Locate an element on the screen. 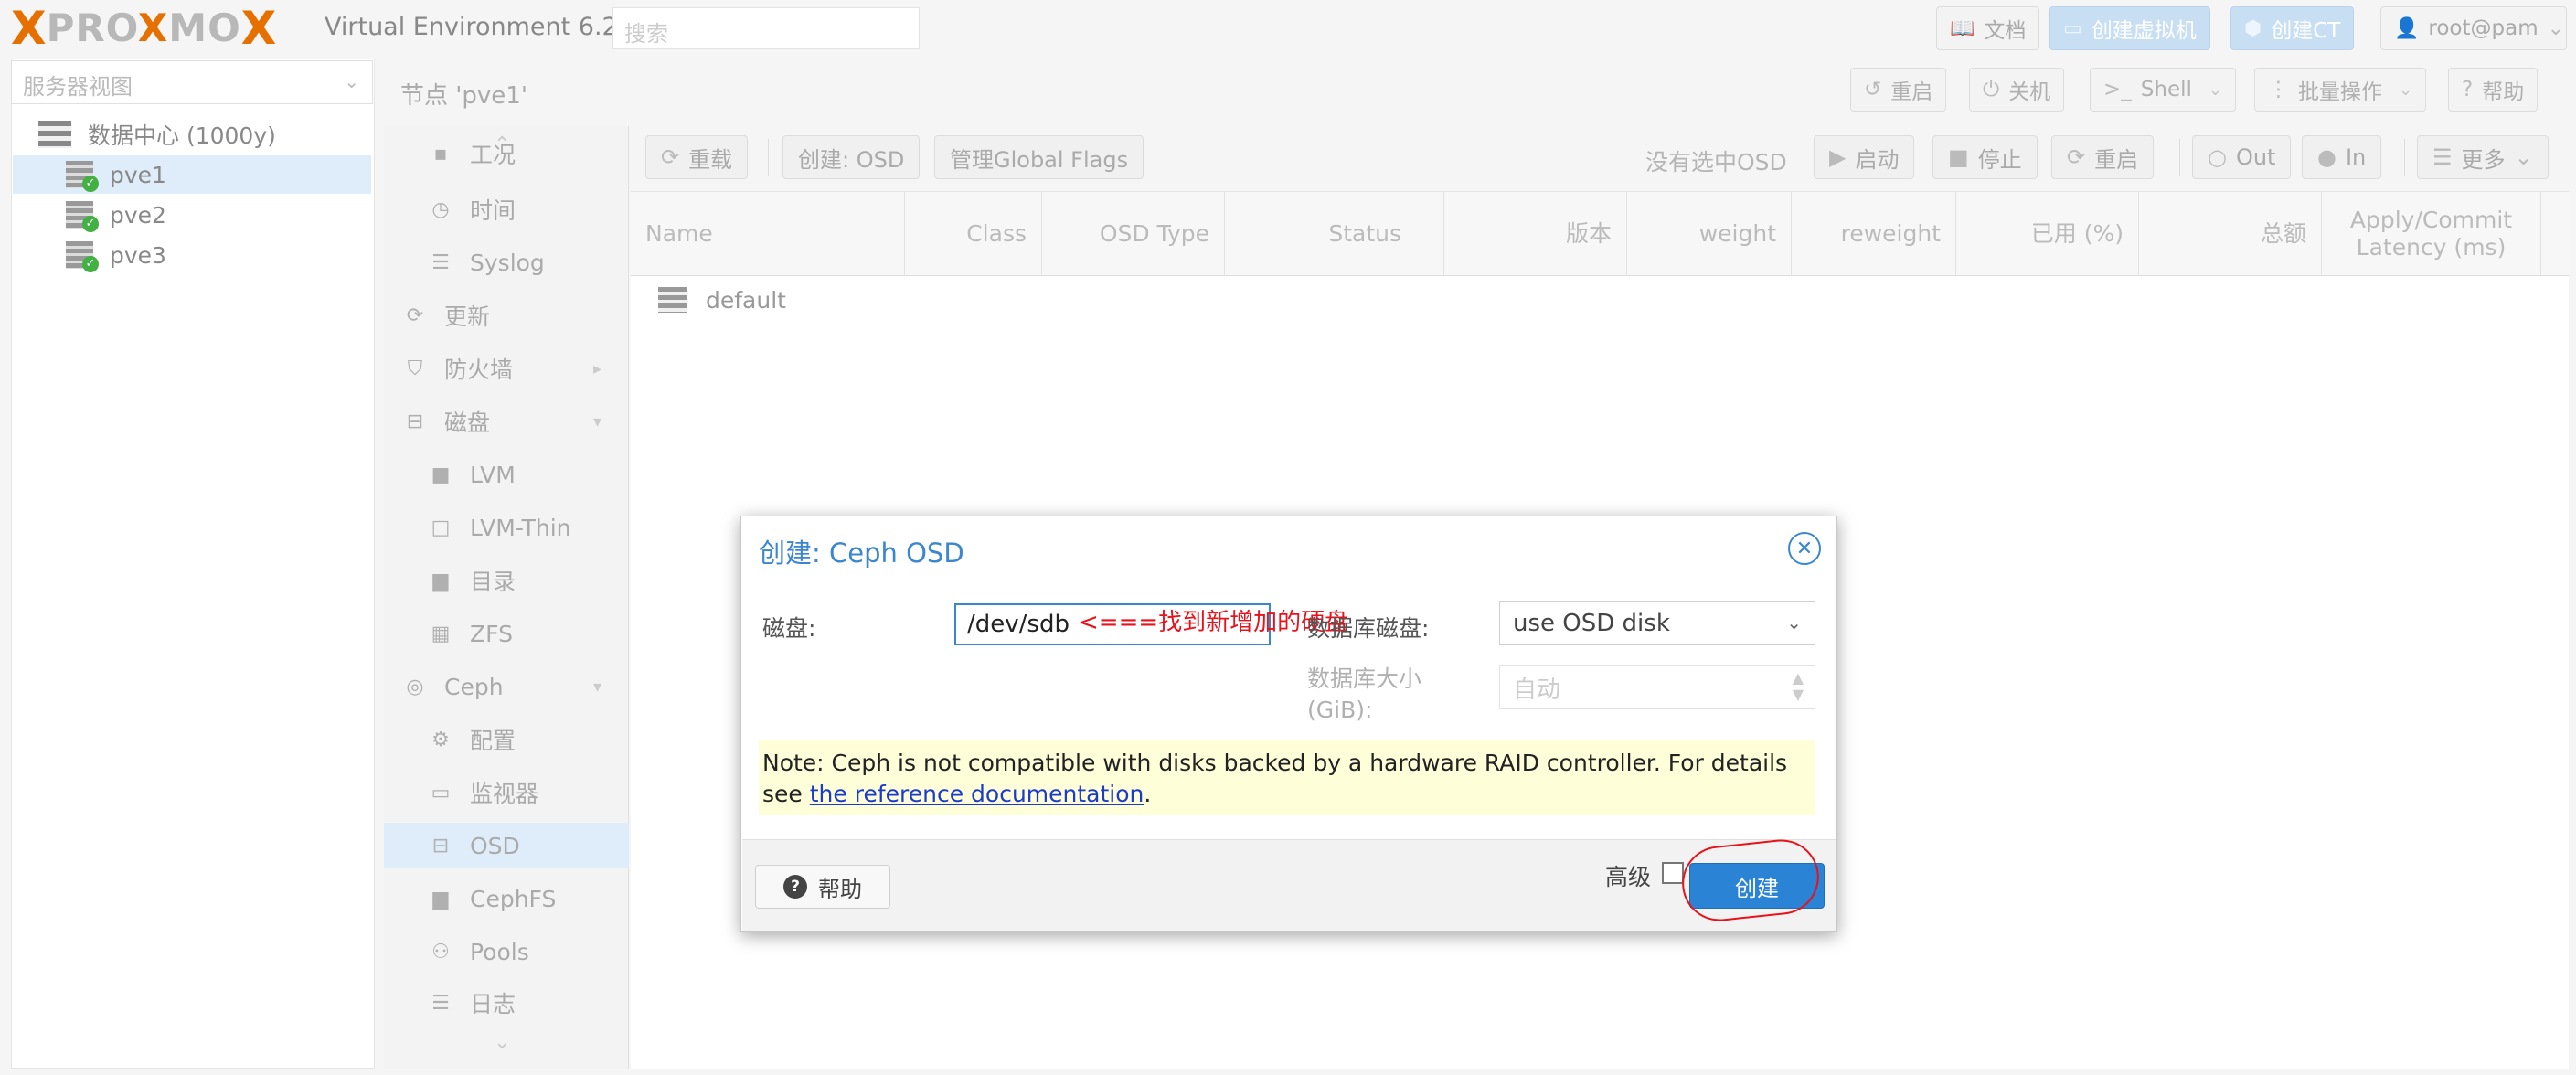  in-button: ● In is located at coordinates (2342, 157).